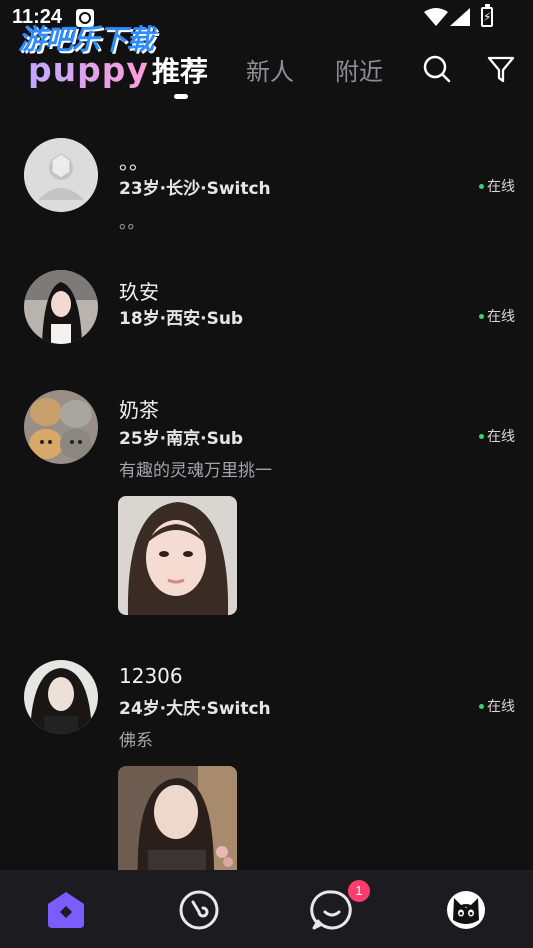  Describe the element at coordinates (199, 910) in the screenshot. I see `moments-icon` at that location.